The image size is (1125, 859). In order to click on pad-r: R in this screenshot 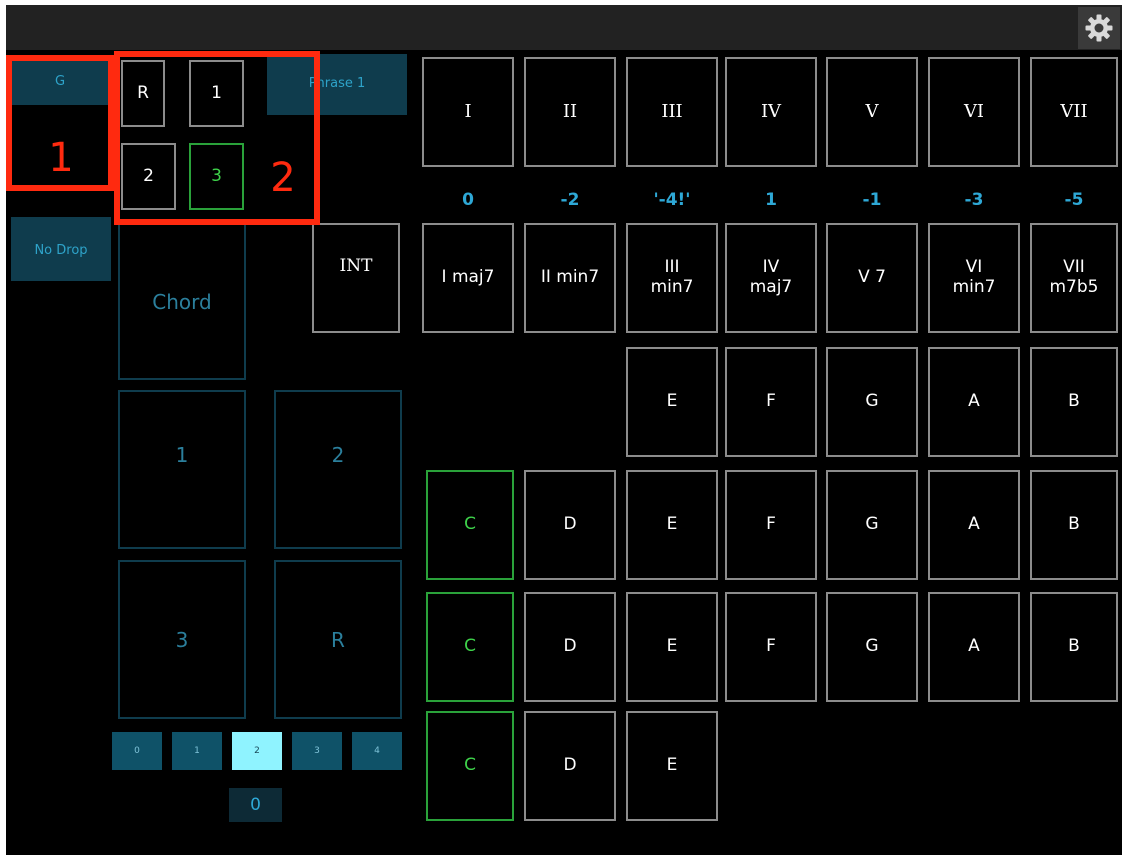, I will do `click(338, 639)`.